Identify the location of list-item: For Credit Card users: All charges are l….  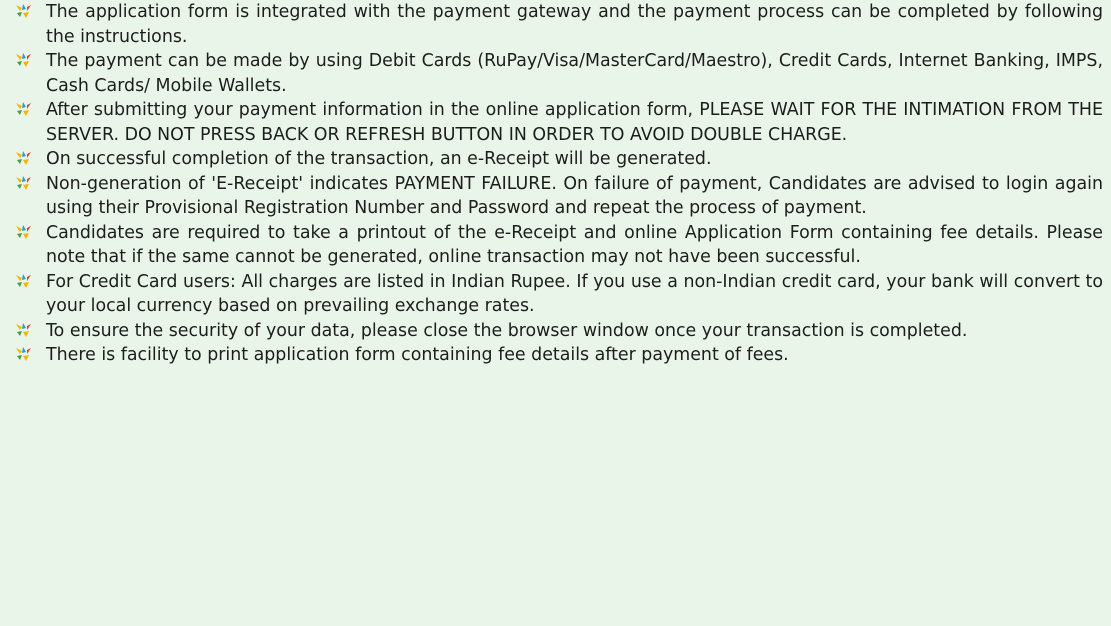
(555, 294).